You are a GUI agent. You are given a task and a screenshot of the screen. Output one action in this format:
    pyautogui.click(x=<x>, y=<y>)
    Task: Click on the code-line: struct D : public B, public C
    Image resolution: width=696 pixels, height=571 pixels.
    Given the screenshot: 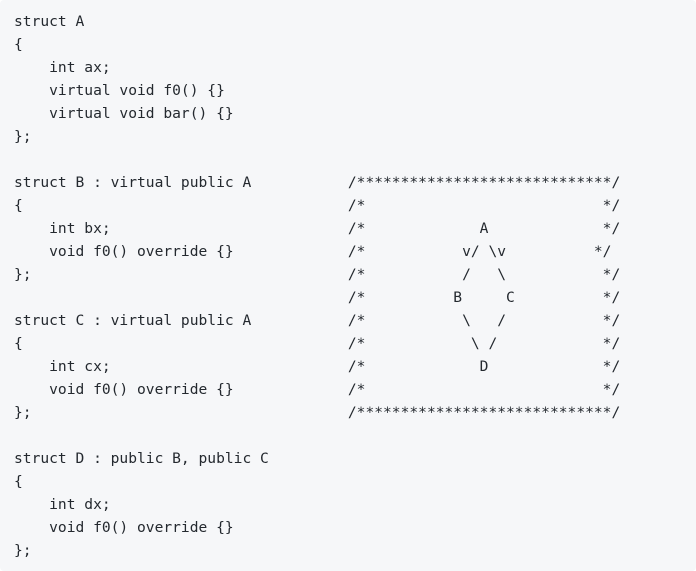 What is the action you would take?
    pyautogui.click(x=141, y=458)
    